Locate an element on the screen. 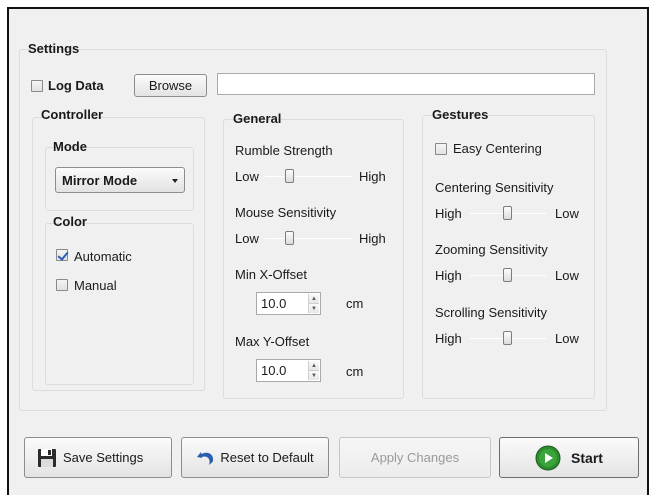 The image size is (656, 502). automatic-checkbox is located at coordinates (62, 255).